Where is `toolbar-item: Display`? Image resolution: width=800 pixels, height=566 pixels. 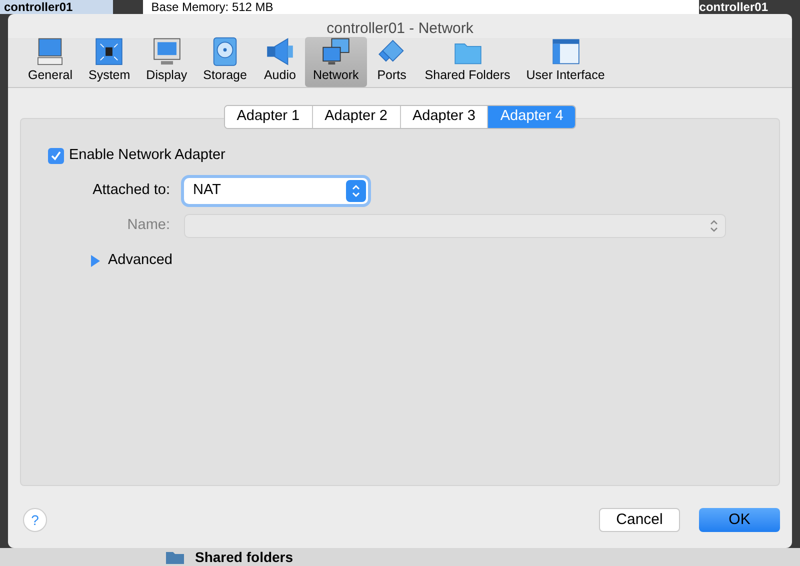 toolbar-item: Display is located at coordinates (167, 62).